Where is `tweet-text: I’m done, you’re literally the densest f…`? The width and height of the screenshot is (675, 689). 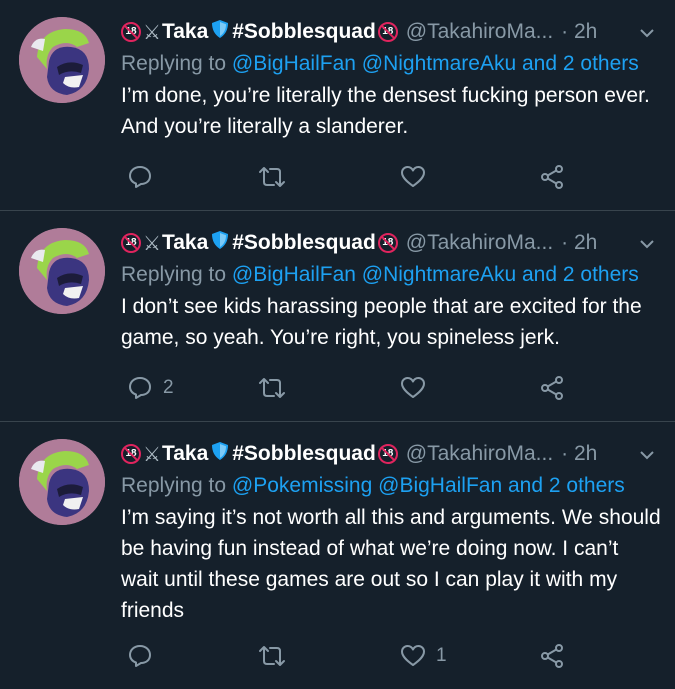 tweet-text: I’m done, you’re literally the densest f… is located at coordinates (388, 111).